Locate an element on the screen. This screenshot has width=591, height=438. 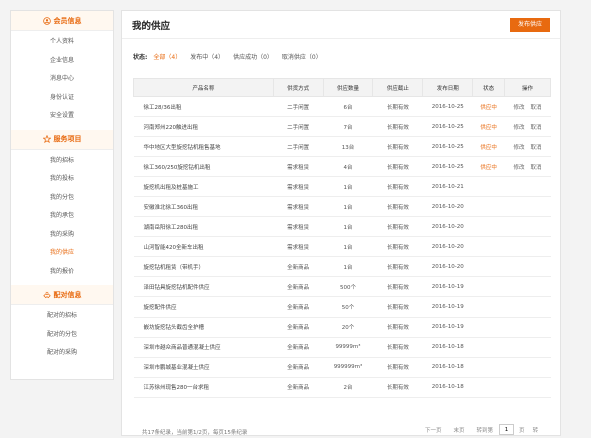
status-filters: 状态: 全部（4） 发布中（4） 供应成功（0） 取消供应（0） is located at coordinates (232, 56).